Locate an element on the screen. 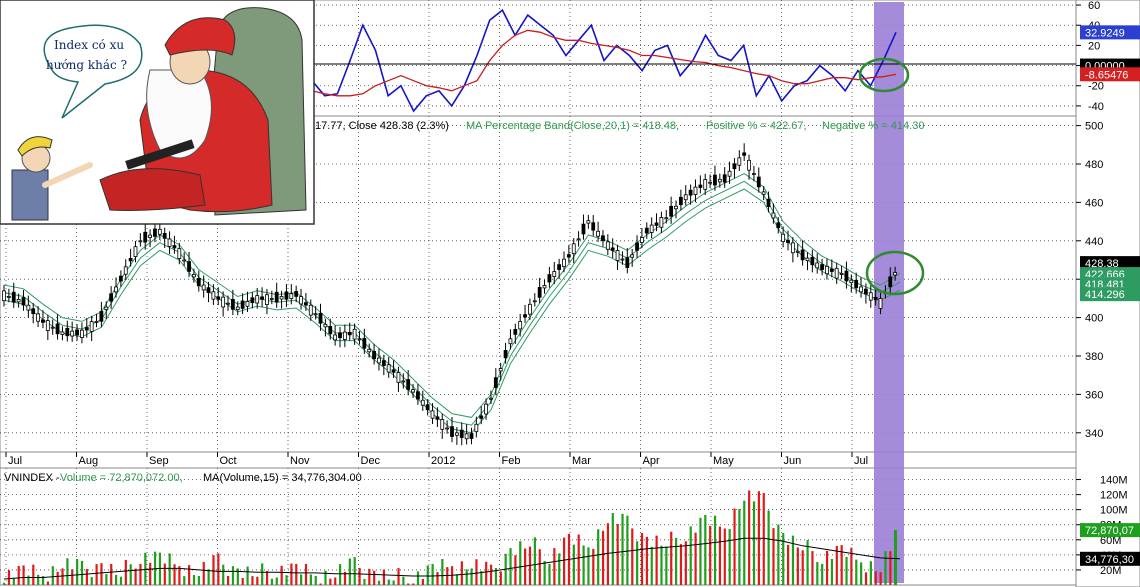 This screenshot has width=1140, height=587. x-tick-label: Apr is located at coordinates (651, 461).